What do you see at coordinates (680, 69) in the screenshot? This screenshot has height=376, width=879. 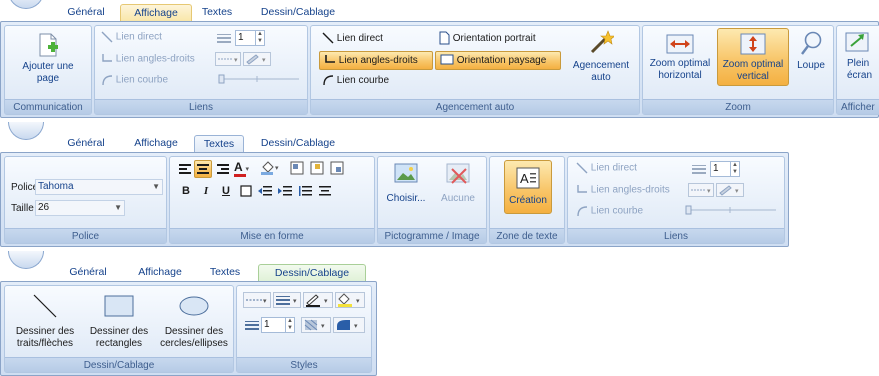 I see `zoom-horizontal-label: Zoom optimal horizontal` at bounding box center [680, 69].